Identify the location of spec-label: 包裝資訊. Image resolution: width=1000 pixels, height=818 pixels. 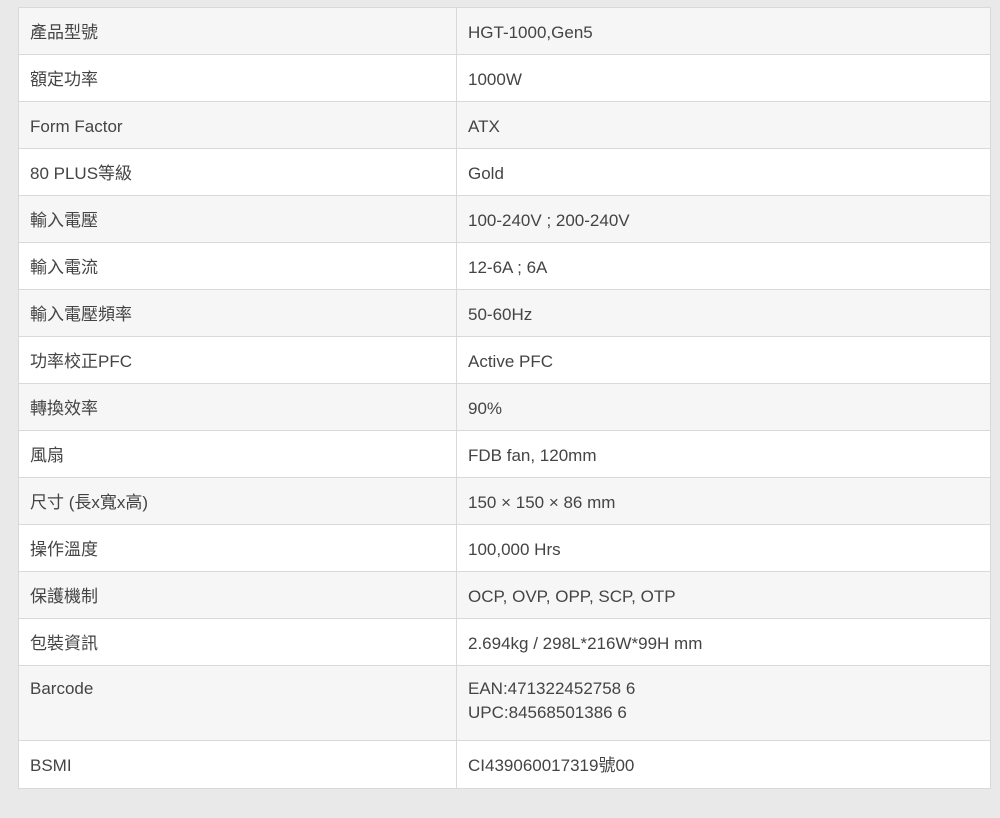
(237, 642).